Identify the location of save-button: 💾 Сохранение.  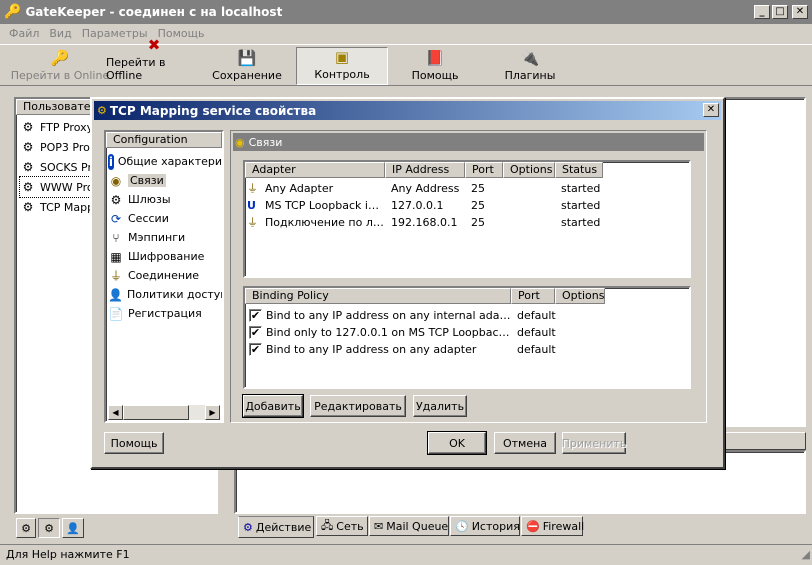
(247, 66).